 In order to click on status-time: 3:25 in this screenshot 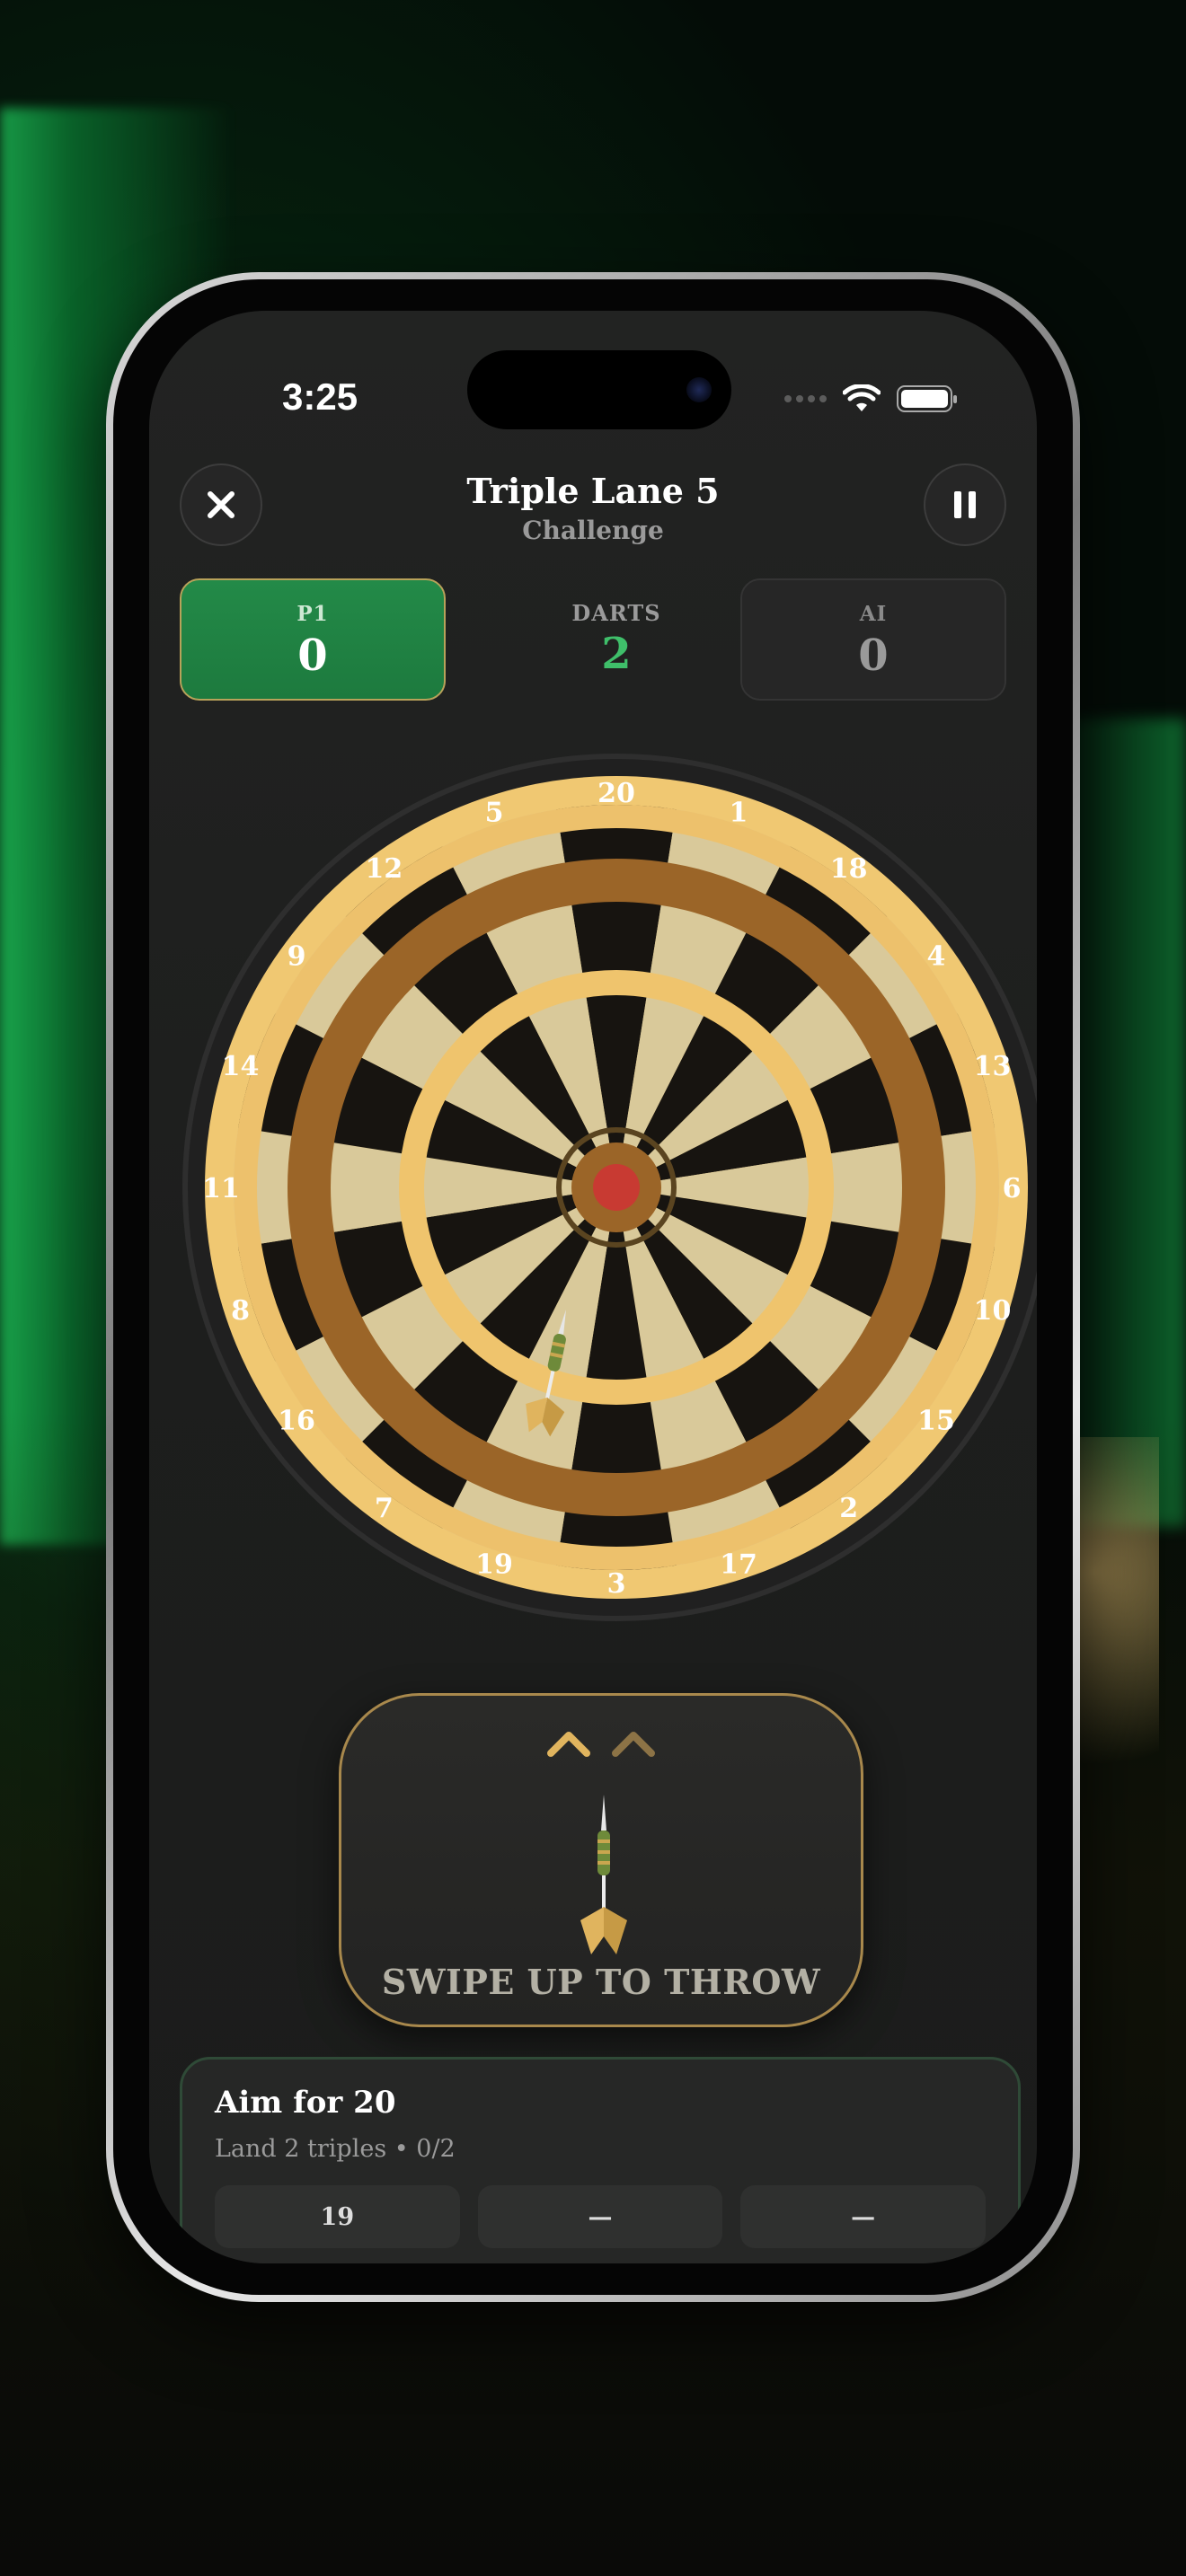, I will do `click(320, 396)`.